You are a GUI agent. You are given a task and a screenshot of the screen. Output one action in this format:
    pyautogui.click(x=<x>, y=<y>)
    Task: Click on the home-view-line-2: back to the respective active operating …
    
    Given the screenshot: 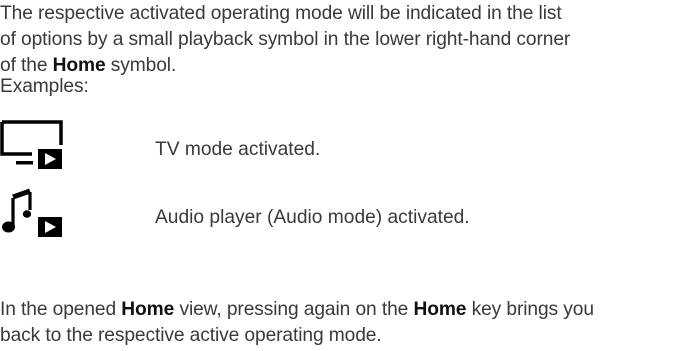 What is the action you would take?
    pyautogui.click(x=191, y=335)
    